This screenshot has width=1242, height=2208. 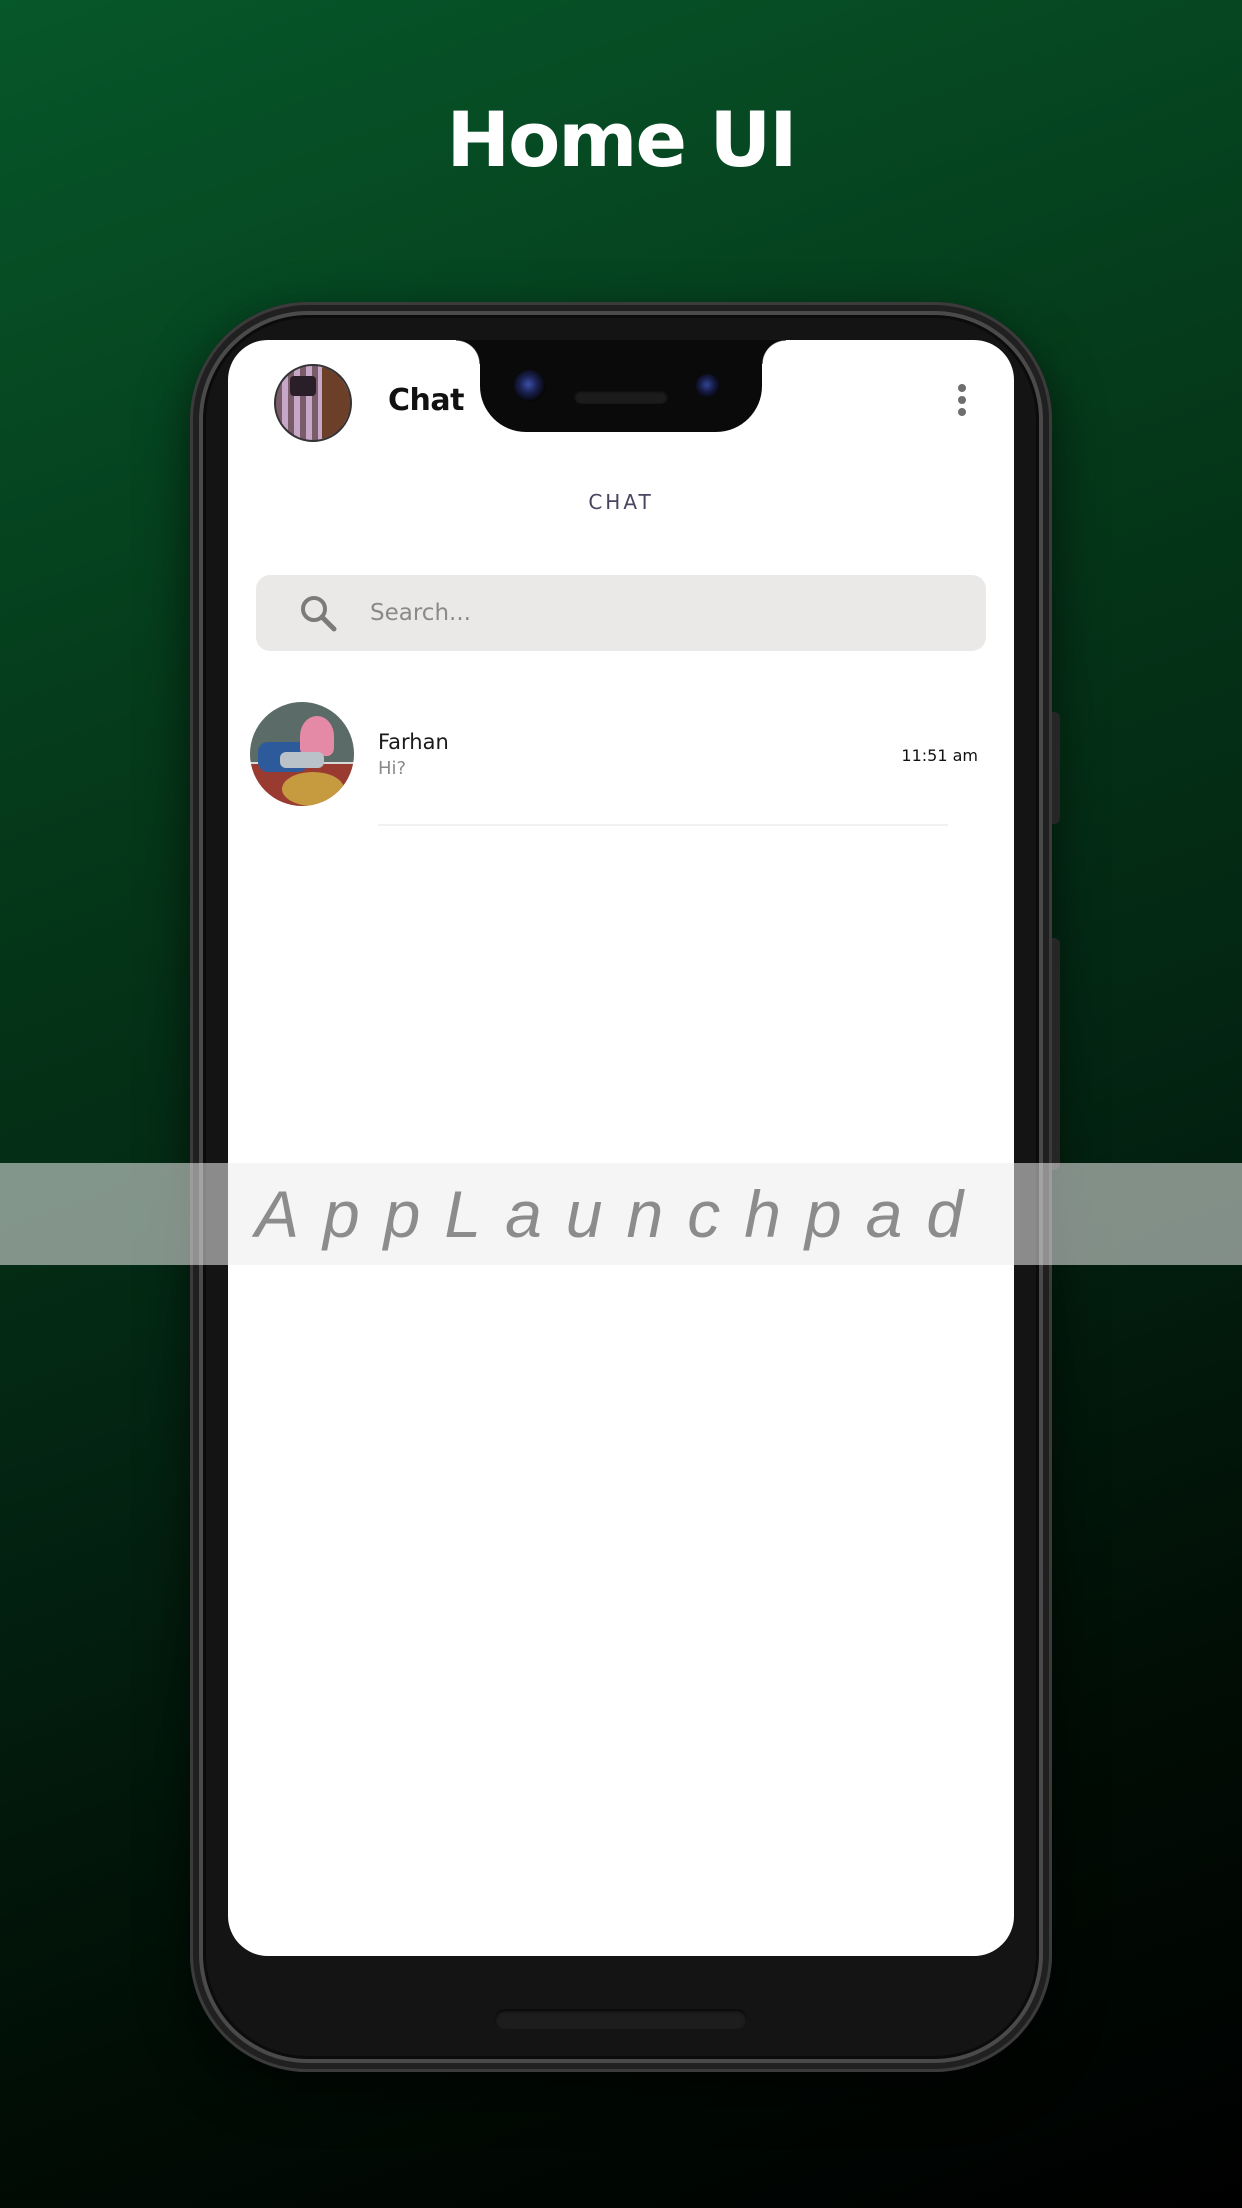 I want to click on message-preview: Hi?, so click(x=392, y=768).